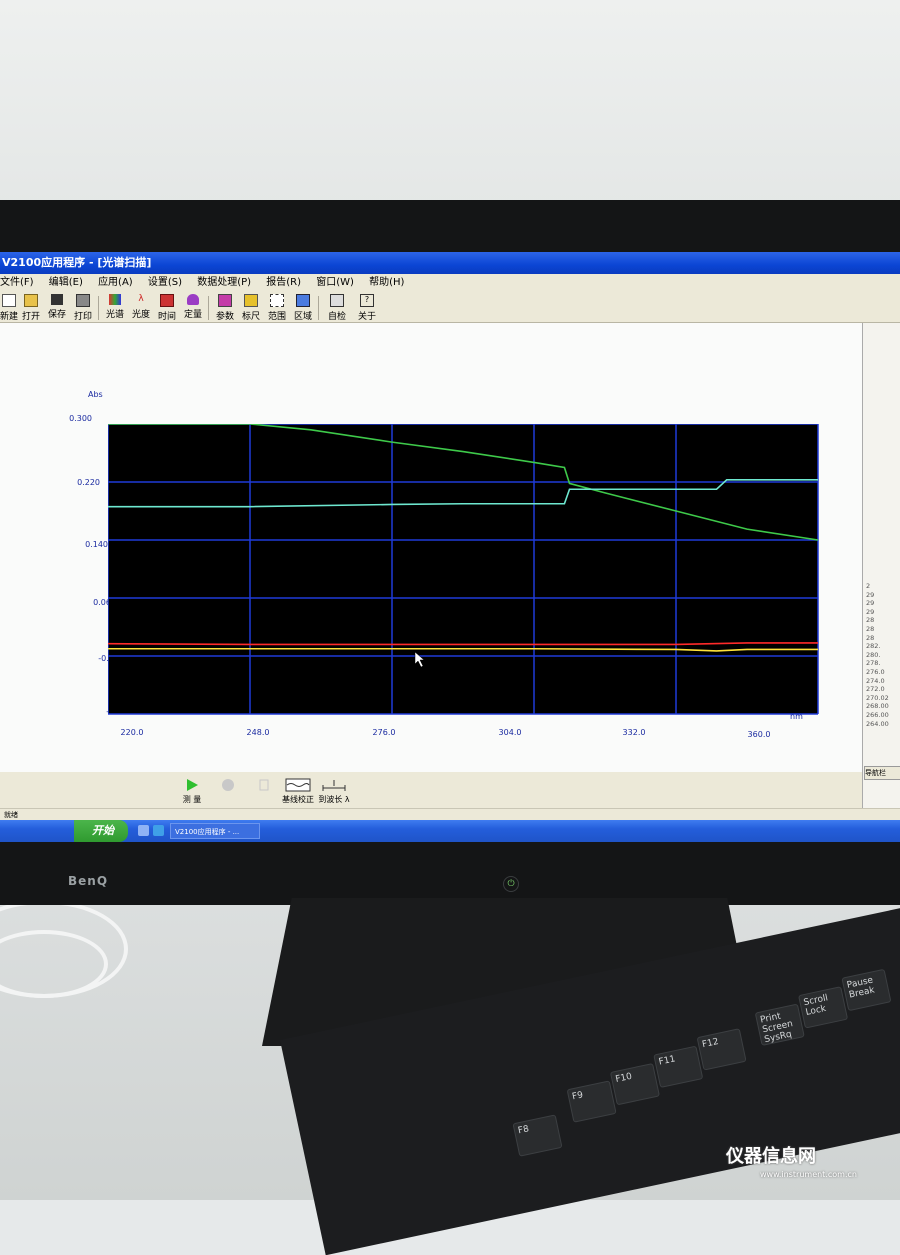  Describe the element at coordinates (302, 317) in the screenshot. I see `toolbar-label: 区域` at that location.